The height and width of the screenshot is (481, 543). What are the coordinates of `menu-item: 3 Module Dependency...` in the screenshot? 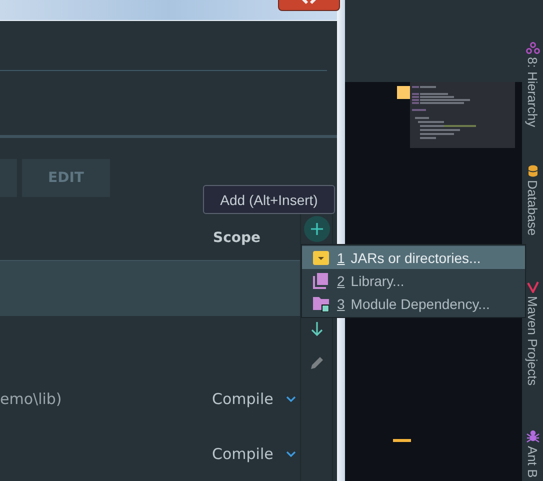 It's located at (413, 303).